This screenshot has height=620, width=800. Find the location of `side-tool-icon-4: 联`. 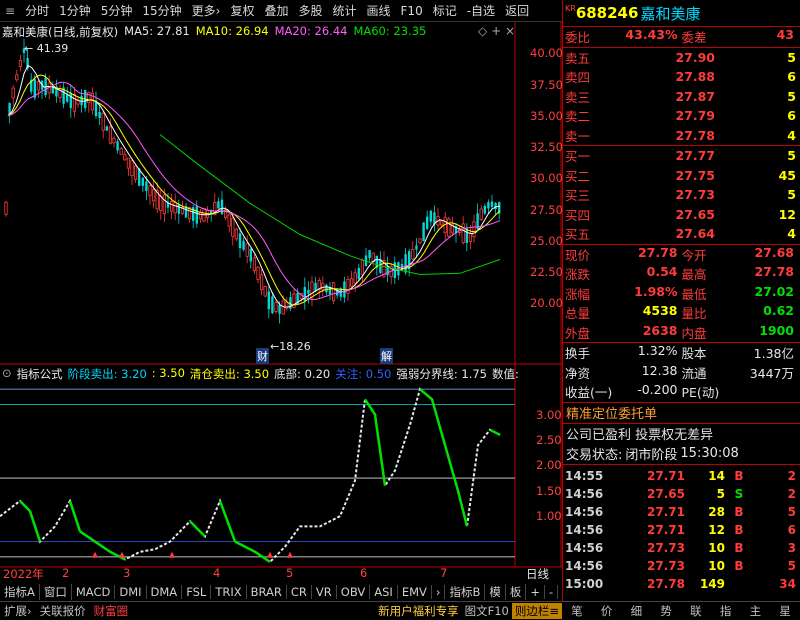

side-tool-icon-4: 联 is located at coordinates (696, 611).